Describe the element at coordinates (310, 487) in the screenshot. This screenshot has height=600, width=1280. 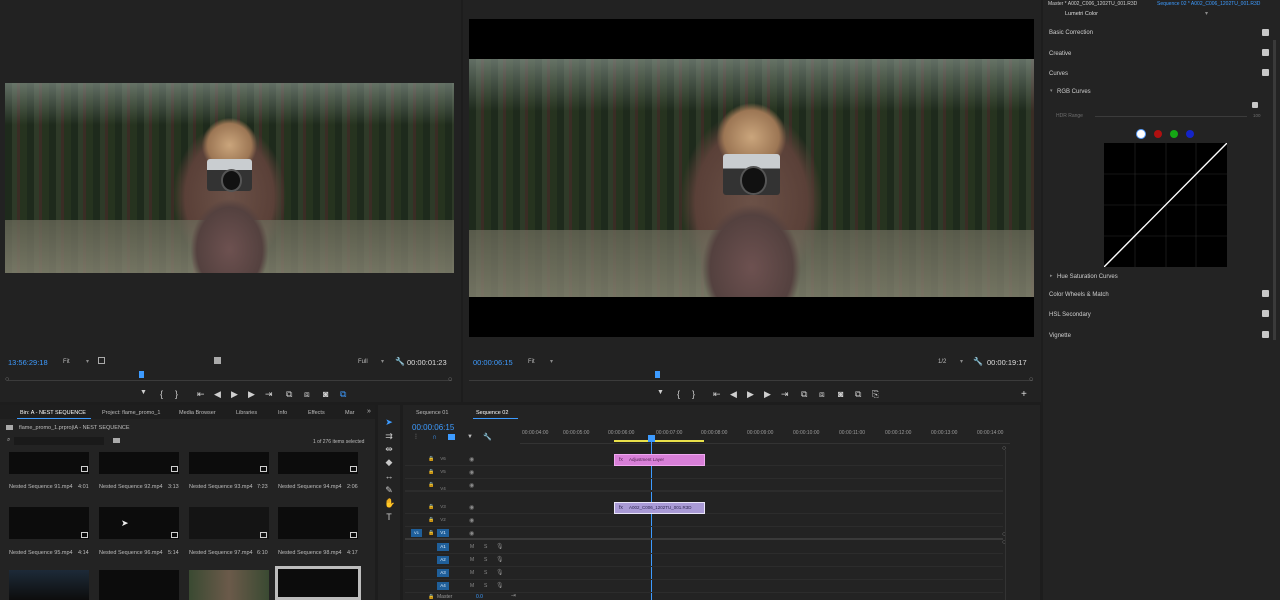
I see `bin-item-name: Nested Sequence 94.mp4` at that location.